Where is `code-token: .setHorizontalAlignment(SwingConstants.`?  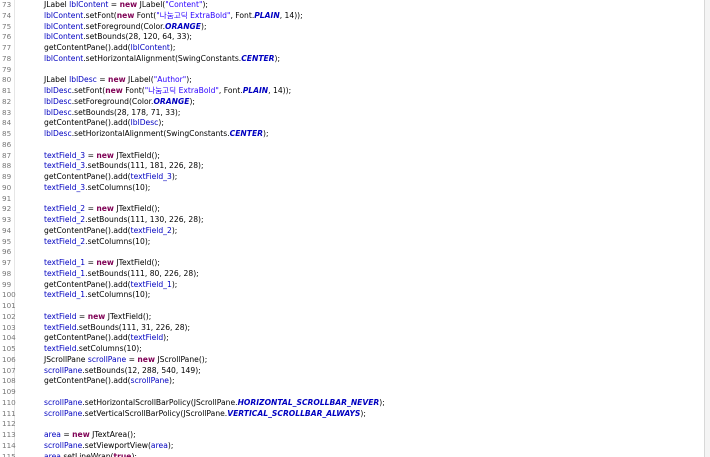 code-token: .setHorizontalAlignment(SwingConstants. is located at coordinates (162, 58).